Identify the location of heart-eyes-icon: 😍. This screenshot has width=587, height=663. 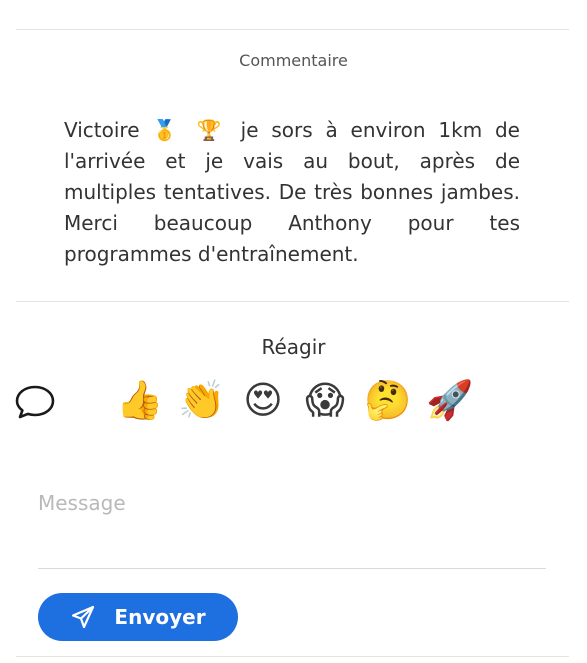
(263, 400).